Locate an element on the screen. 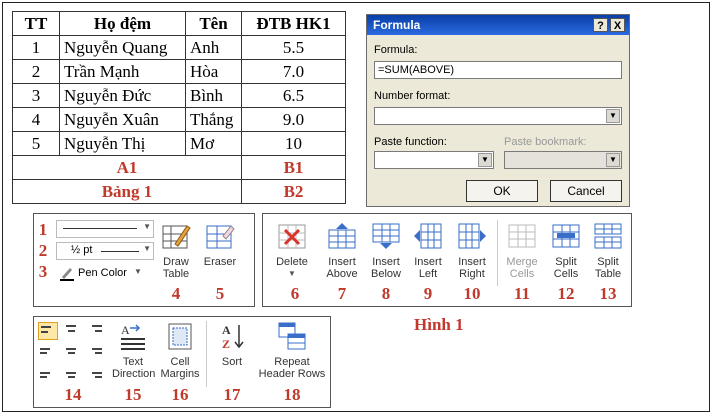 Image resolution: width=715 pixels, height=418 pixels. cancel-button: Cancel is located at coordinates (586, 191).